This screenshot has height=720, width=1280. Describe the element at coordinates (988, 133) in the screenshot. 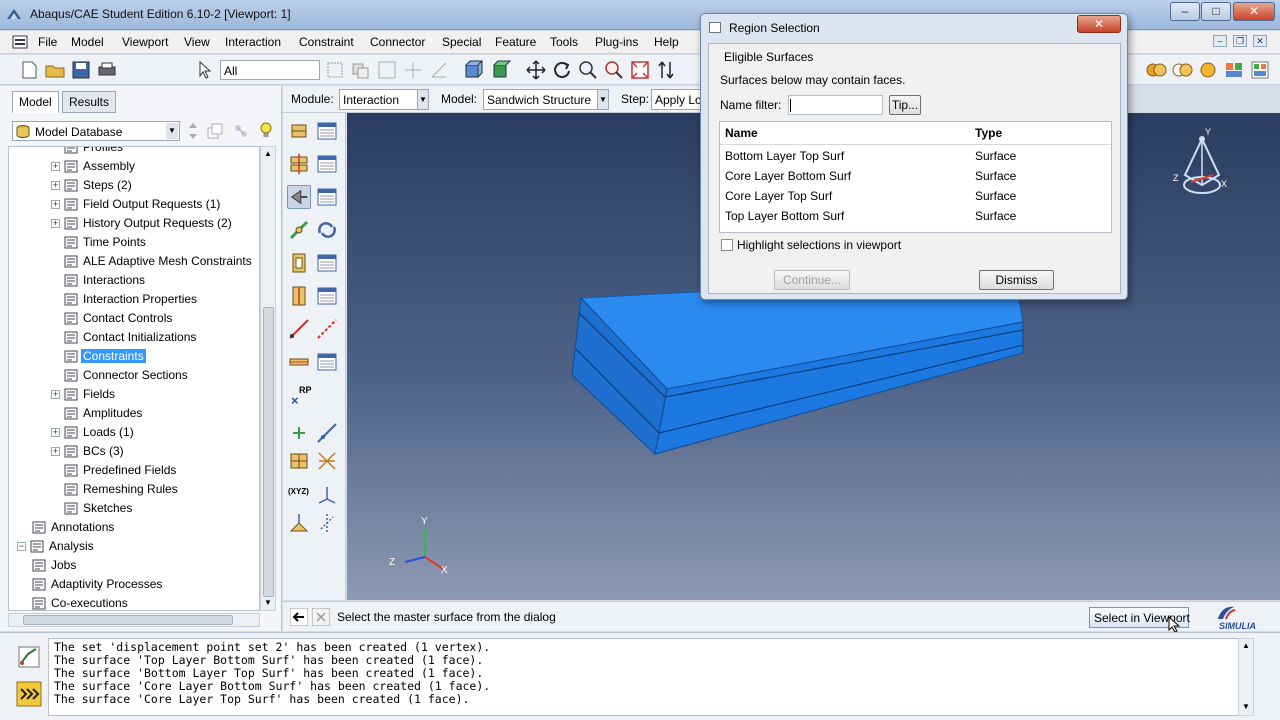

I see `column-header-type: Type` at that location.